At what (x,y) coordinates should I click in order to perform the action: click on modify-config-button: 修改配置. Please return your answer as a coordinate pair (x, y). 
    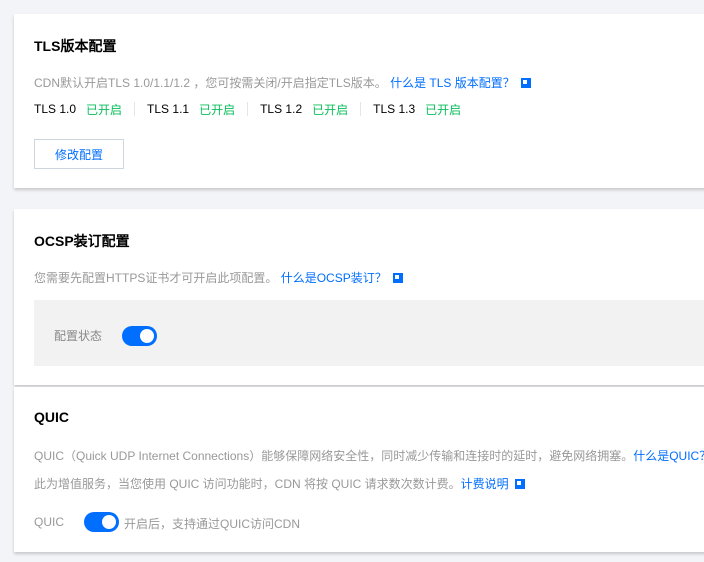
    Looking at the image, I should click on (79, 154).